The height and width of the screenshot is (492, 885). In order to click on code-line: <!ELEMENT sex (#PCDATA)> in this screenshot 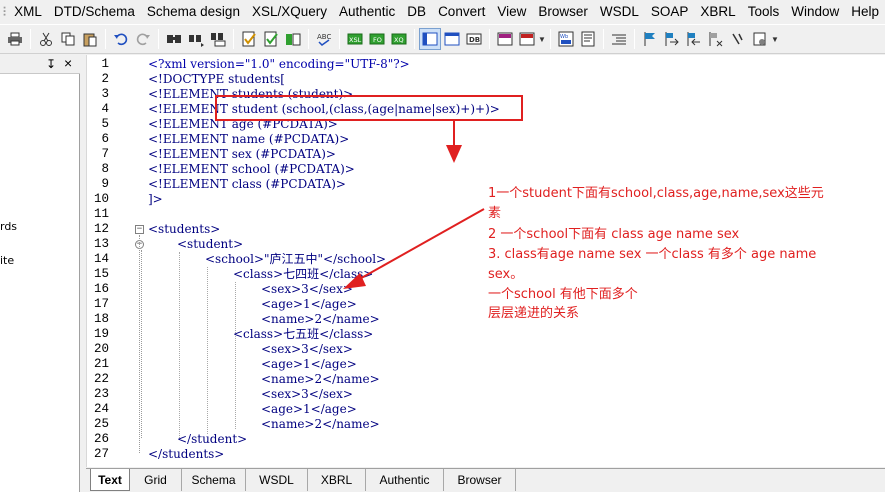, I will do `click(242, 154)`.